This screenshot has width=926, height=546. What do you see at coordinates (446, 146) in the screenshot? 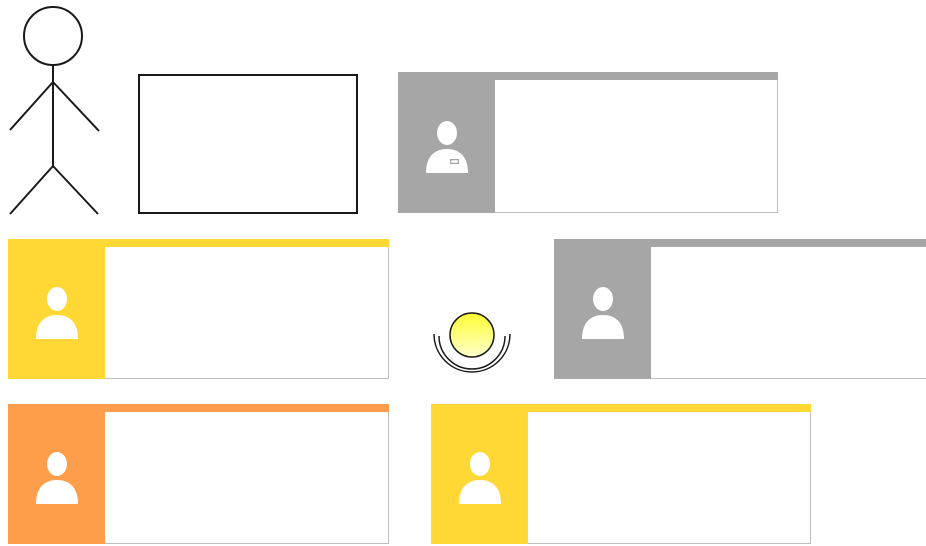
I see `employee-badge-icon` at bounding box center [446, 146].